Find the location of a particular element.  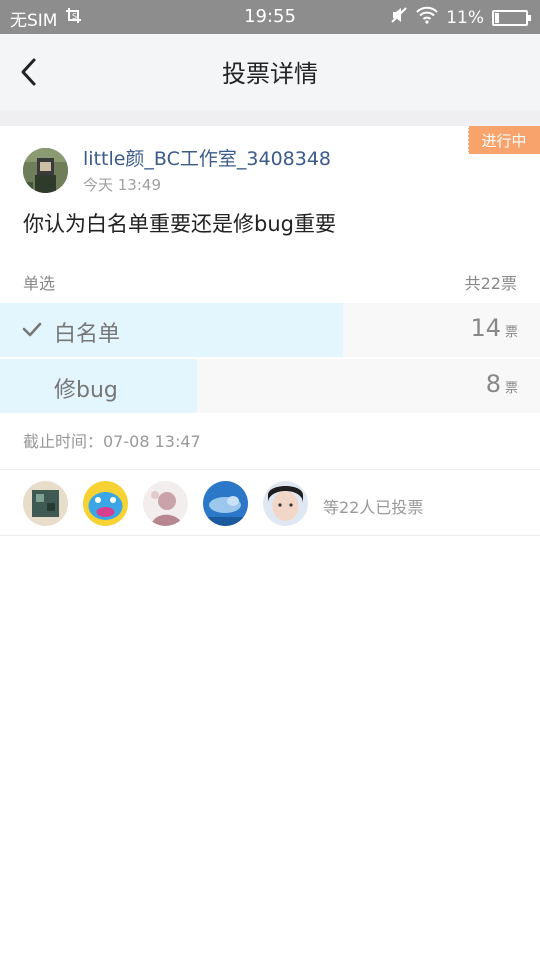

voters-row: 等22人已投票 is located at coordinates (270, 503).